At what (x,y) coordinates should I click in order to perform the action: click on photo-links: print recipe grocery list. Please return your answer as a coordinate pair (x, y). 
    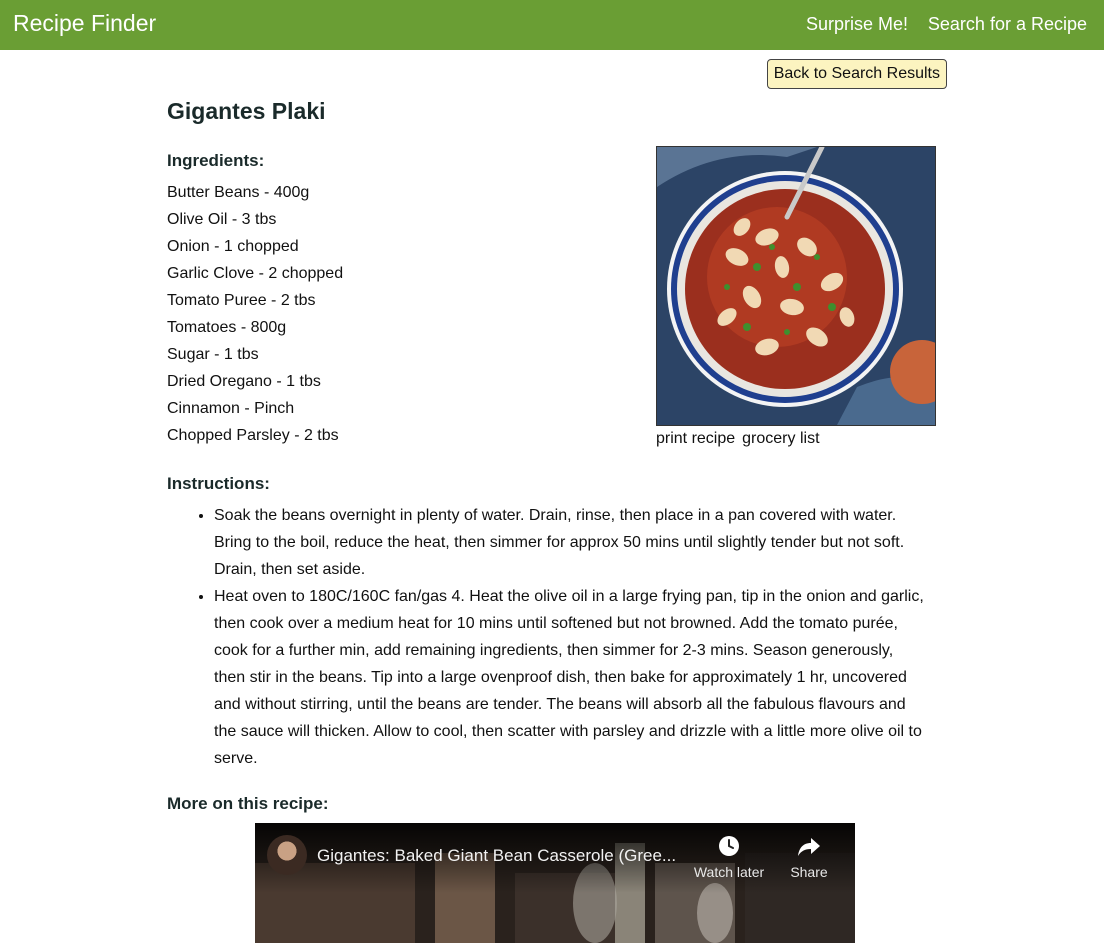
    Looking at the image, I should click on (738, 439).